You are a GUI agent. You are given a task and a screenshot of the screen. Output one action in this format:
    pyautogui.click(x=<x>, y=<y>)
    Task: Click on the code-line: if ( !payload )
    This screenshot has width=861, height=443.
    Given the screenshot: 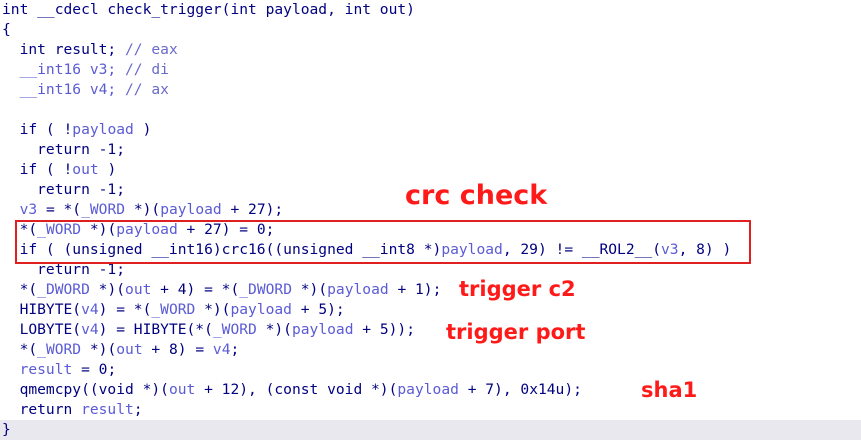 What is the action you would take?
    pyautogui.click(x=77, y=130)
    